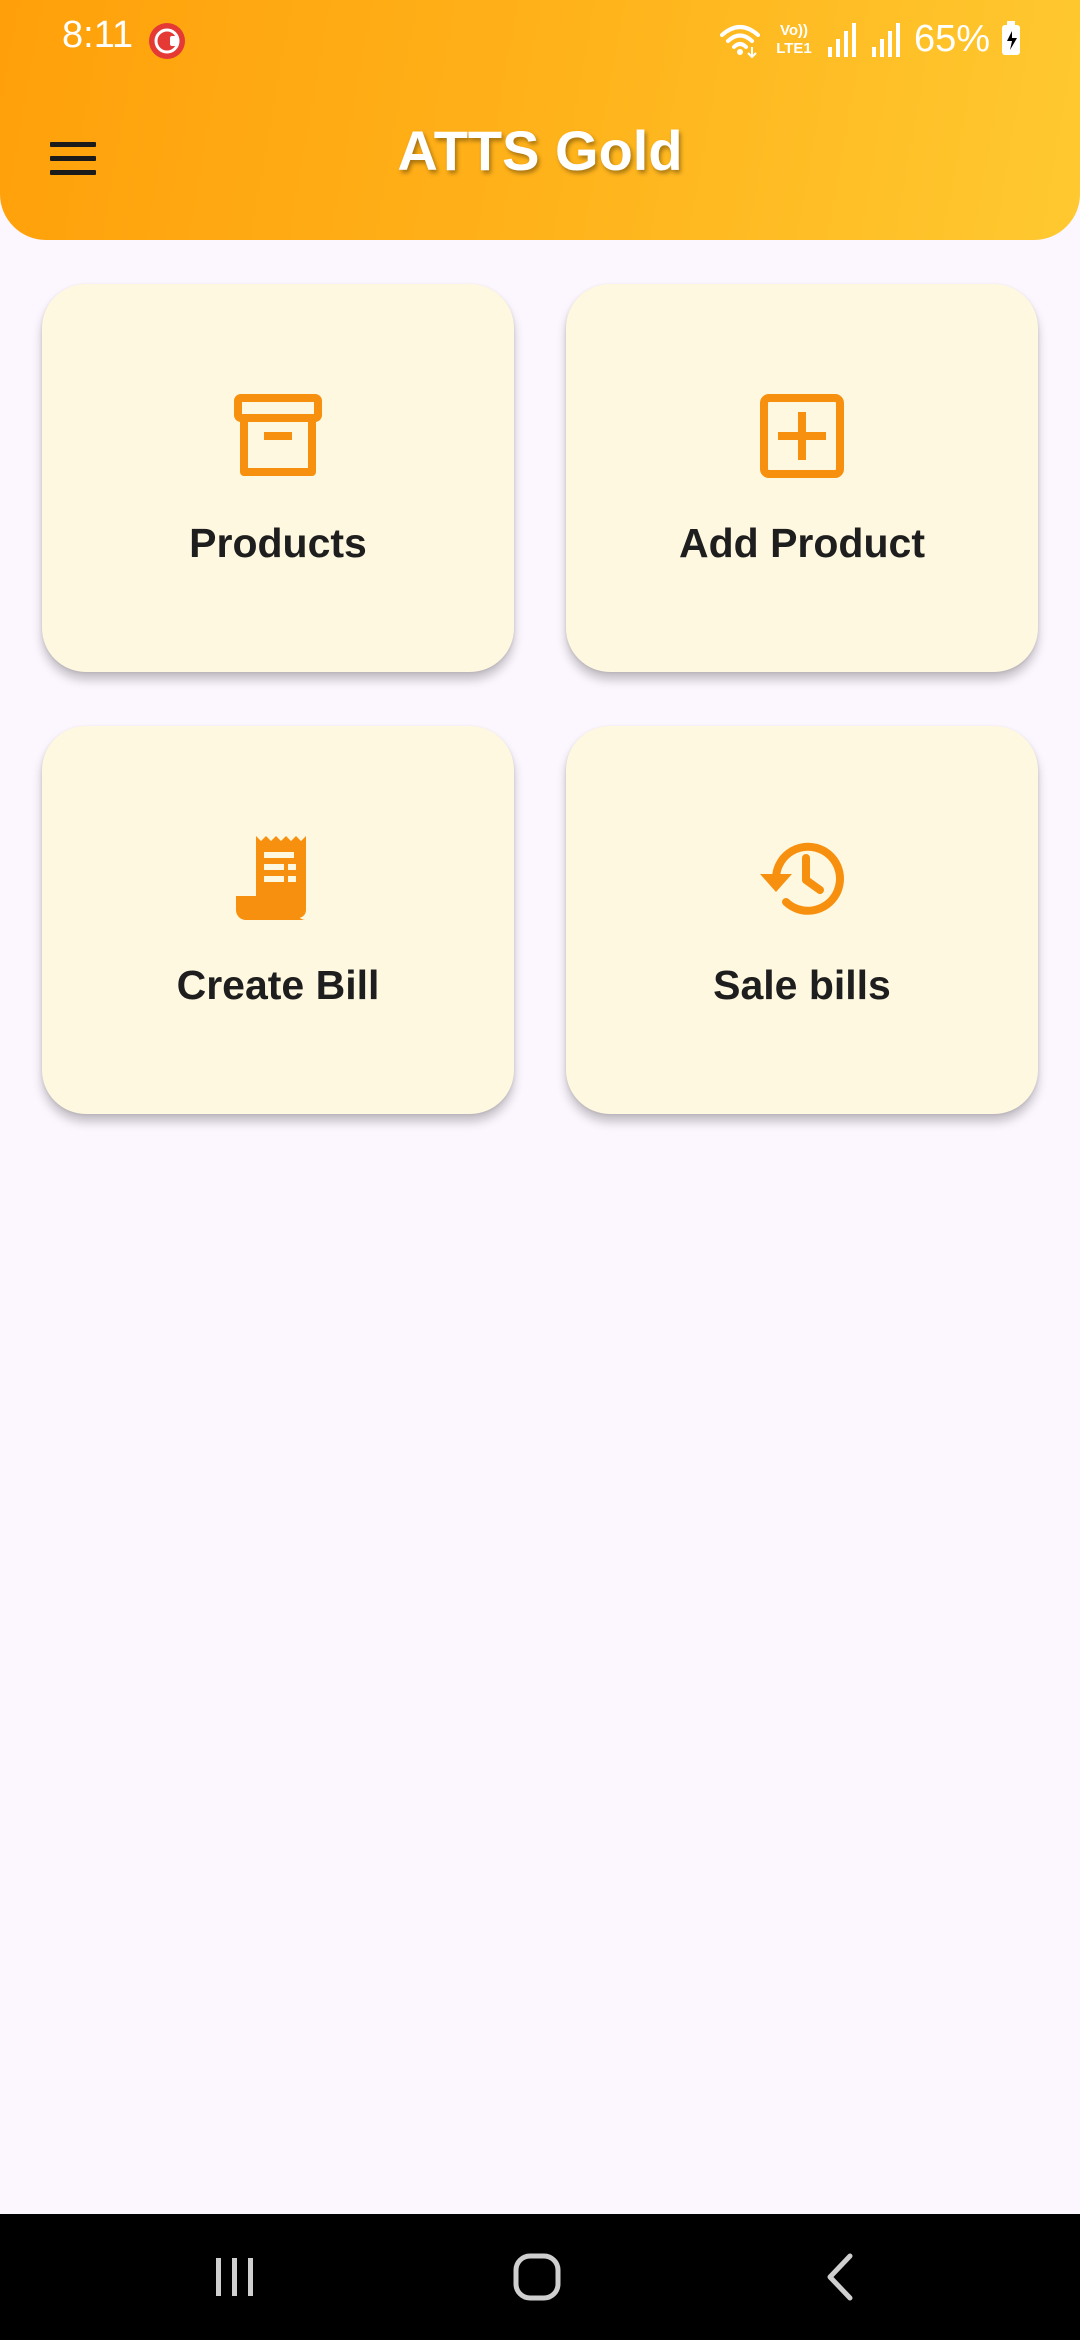 The image size is (1080, 2340). I want to click on history-icon, so click(802, 878).